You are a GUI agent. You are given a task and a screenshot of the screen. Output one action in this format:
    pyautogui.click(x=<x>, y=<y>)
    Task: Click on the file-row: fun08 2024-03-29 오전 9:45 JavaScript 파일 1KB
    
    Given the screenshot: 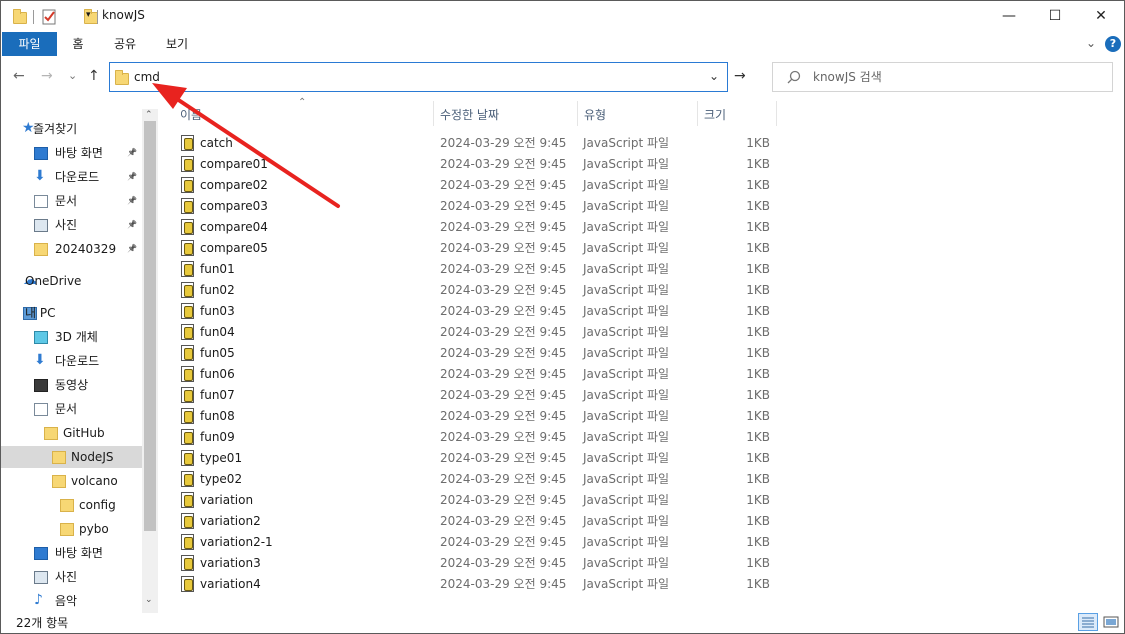 What is the action you would take?
    pyautogui.click(x=474, y=416)
    